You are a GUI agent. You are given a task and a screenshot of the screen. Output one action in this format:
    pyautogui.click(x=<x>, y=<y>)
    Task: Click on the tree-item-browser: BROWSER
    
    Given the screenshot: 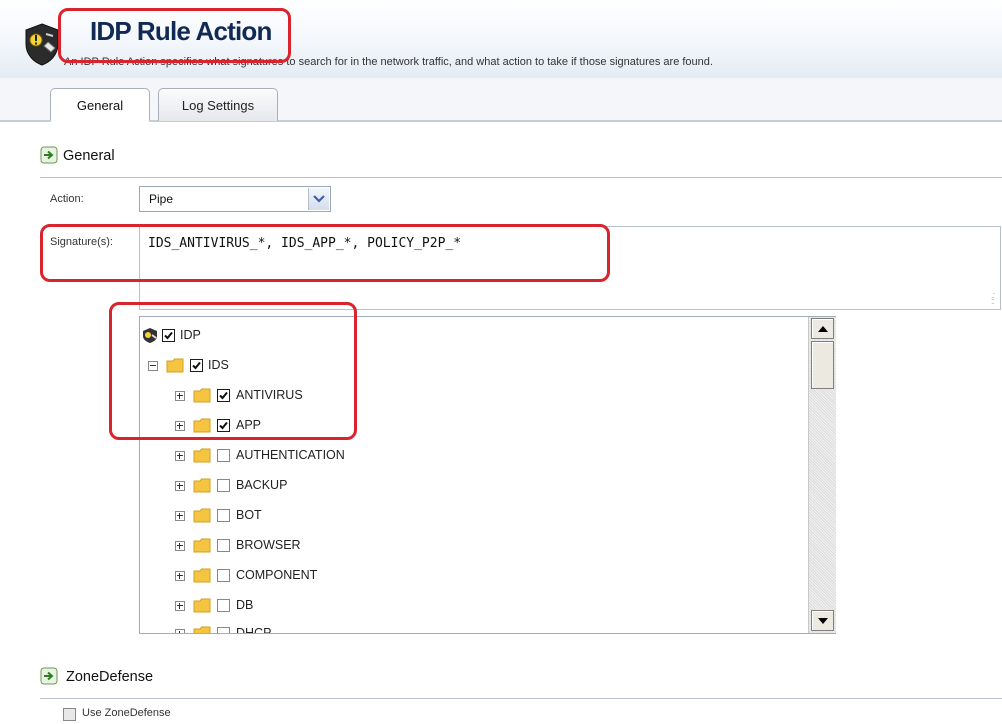 What is the action you would take?
    pyautogui.click(x=470, y=546)
    